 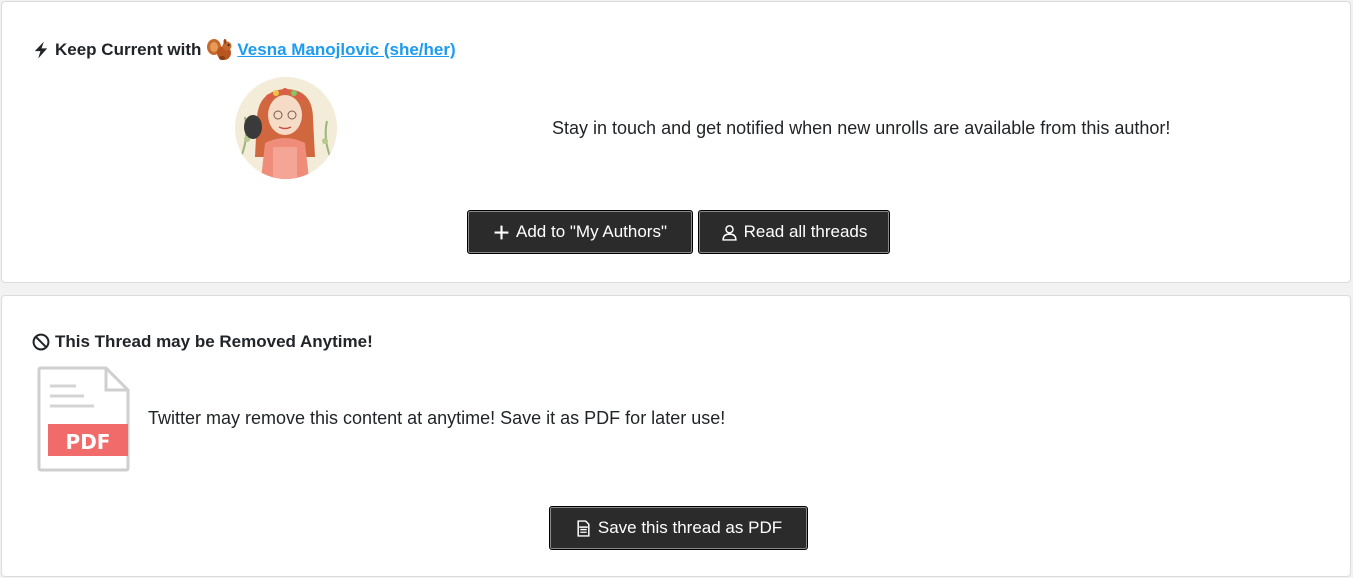 I want to click on prohibited-icon, so click(x=41, y=342).